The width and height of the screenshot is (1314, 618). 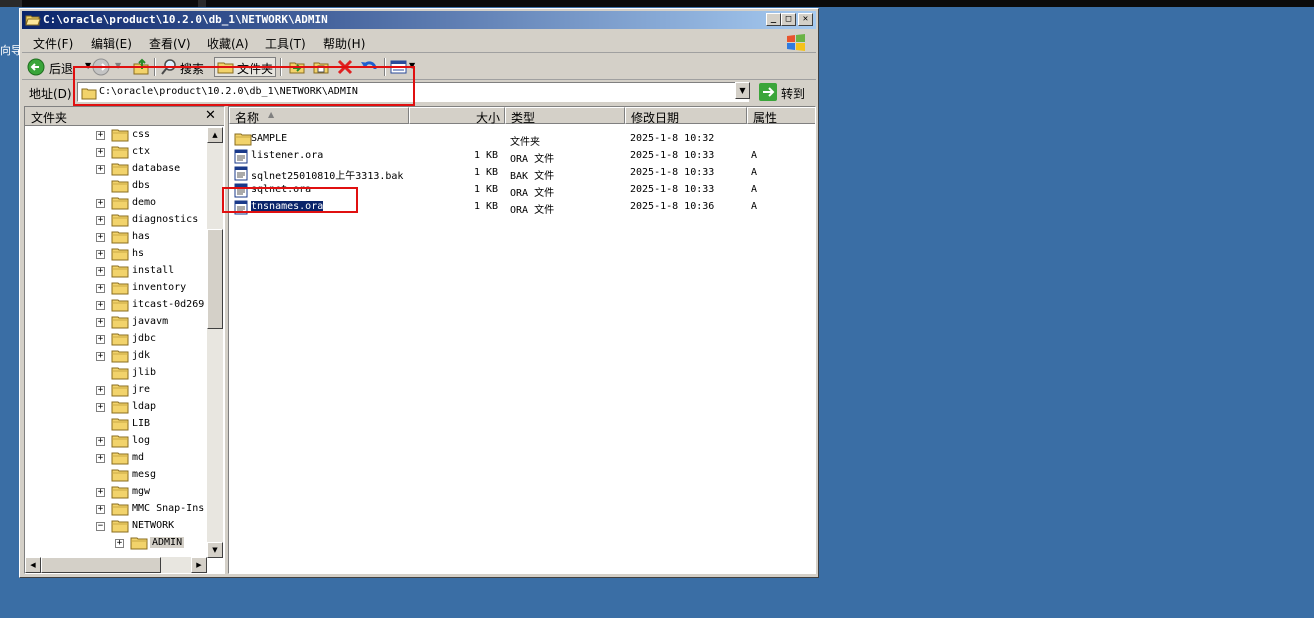 What do you see at coordinates (281, 189) in the screenshot?
I see `file-name: sqlnet.ora` at bounding box center [281, 189].